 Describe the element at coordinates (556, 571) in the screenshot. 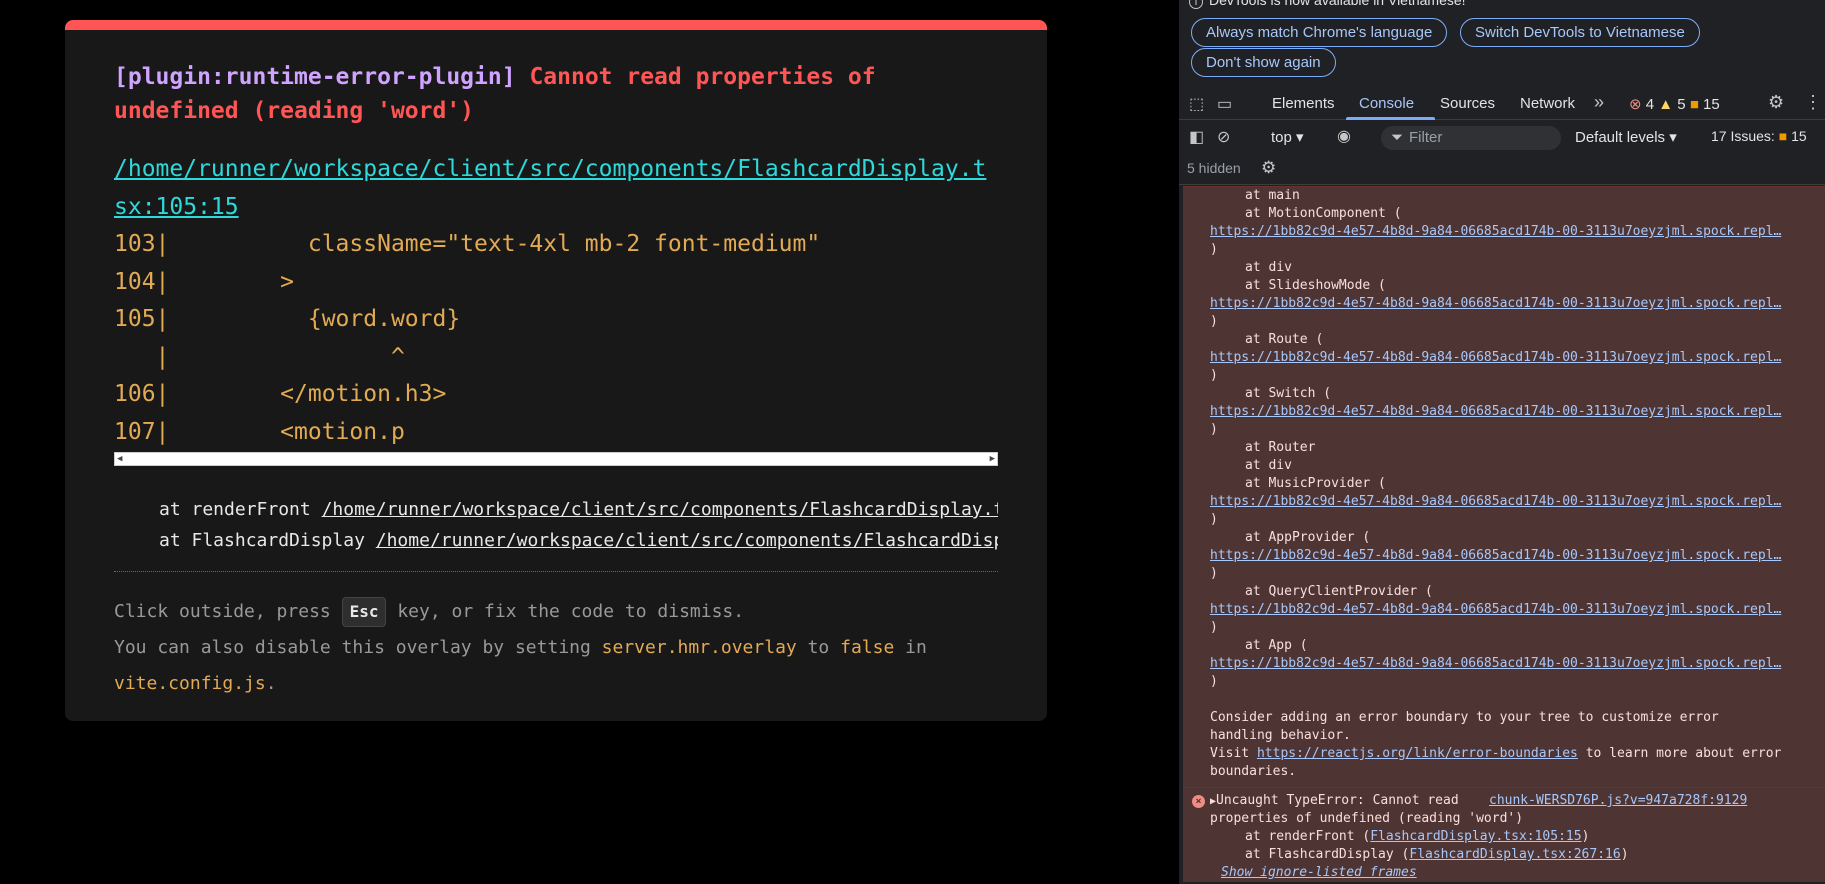

I see `divider` at that location.